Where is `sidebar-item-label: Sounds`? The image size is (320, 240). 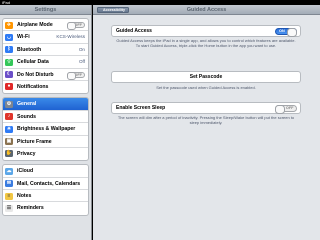 sidebar-item-label: Sounds is located at coordinates (27, 116).